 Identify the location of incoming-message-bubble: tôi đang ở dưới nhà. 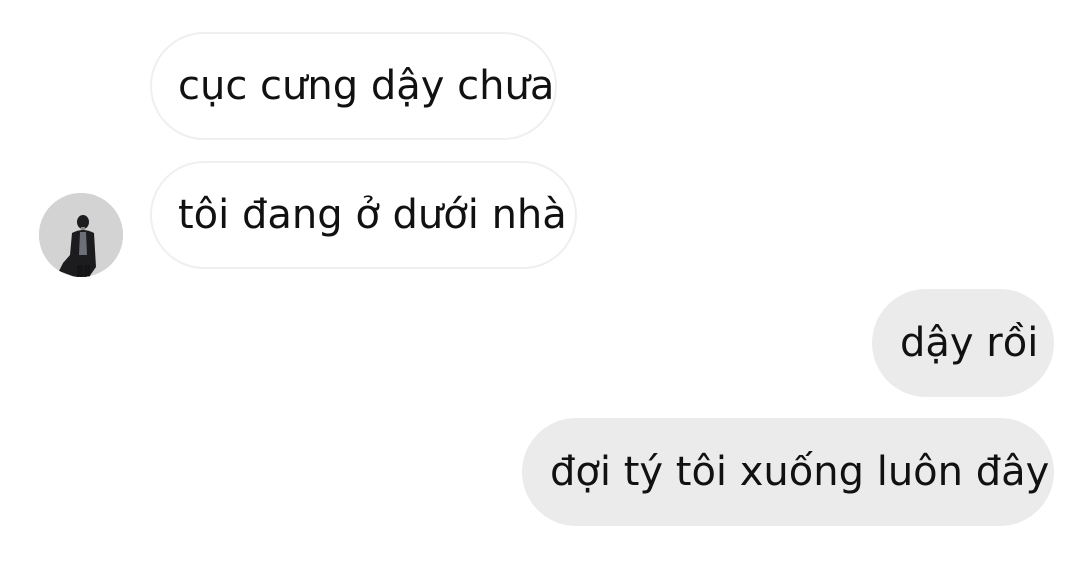
(363, 215).